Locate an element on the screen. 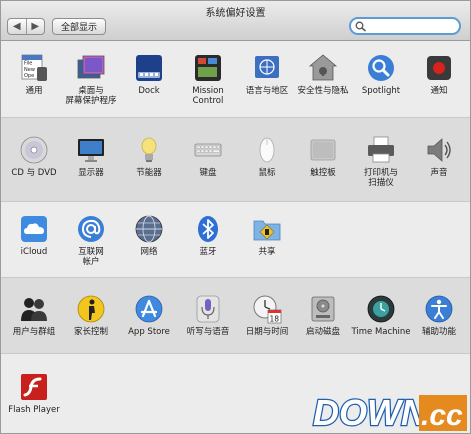  mission-control-icon is located at coordinates (208, 68).